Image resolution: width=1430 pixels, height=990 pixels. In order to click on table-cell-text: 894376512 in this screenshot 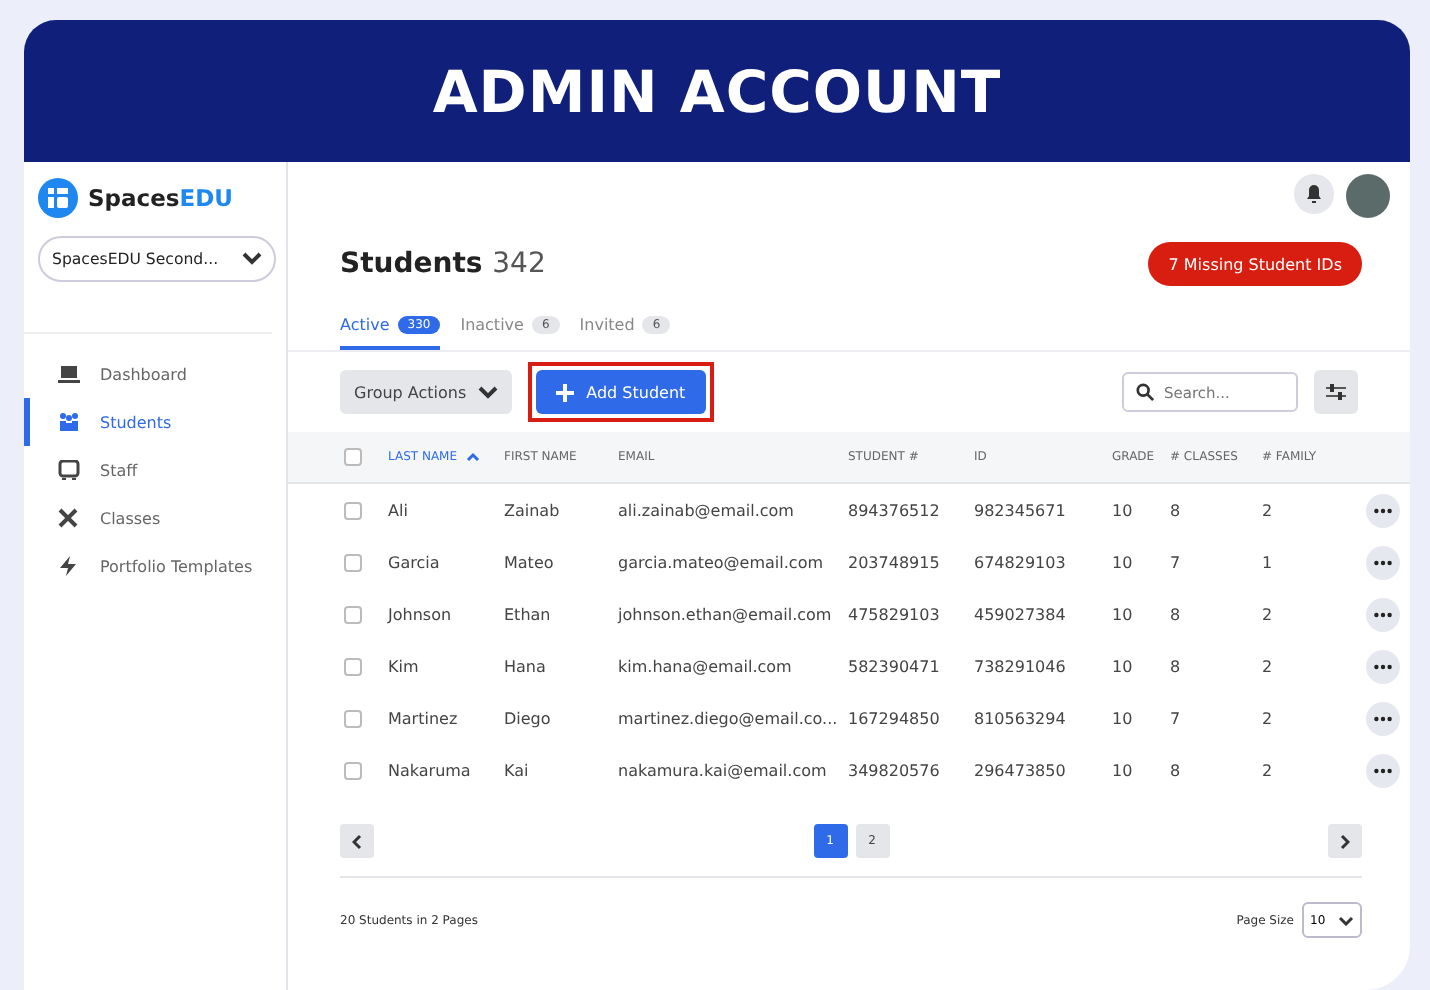, I will do `click(895, 510)`.